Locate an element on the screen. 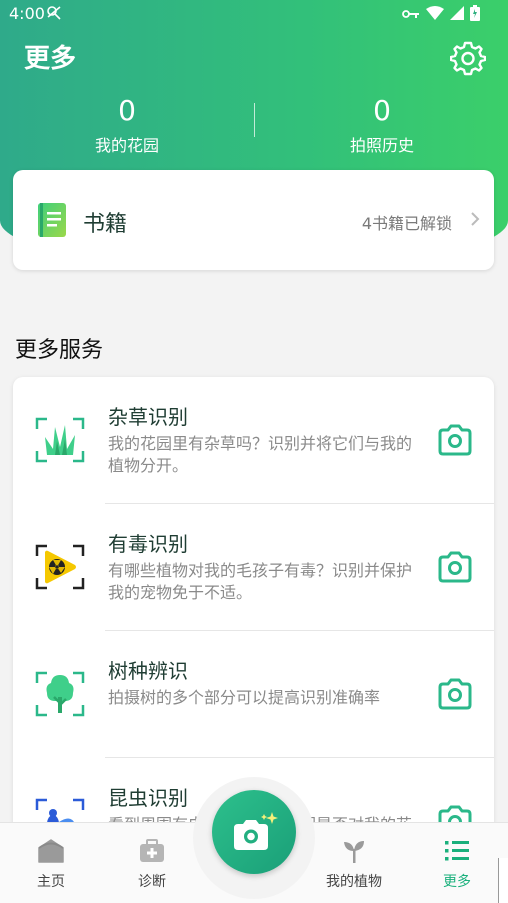  stat-label: 我的花园 is located at coordinates (126, 145).